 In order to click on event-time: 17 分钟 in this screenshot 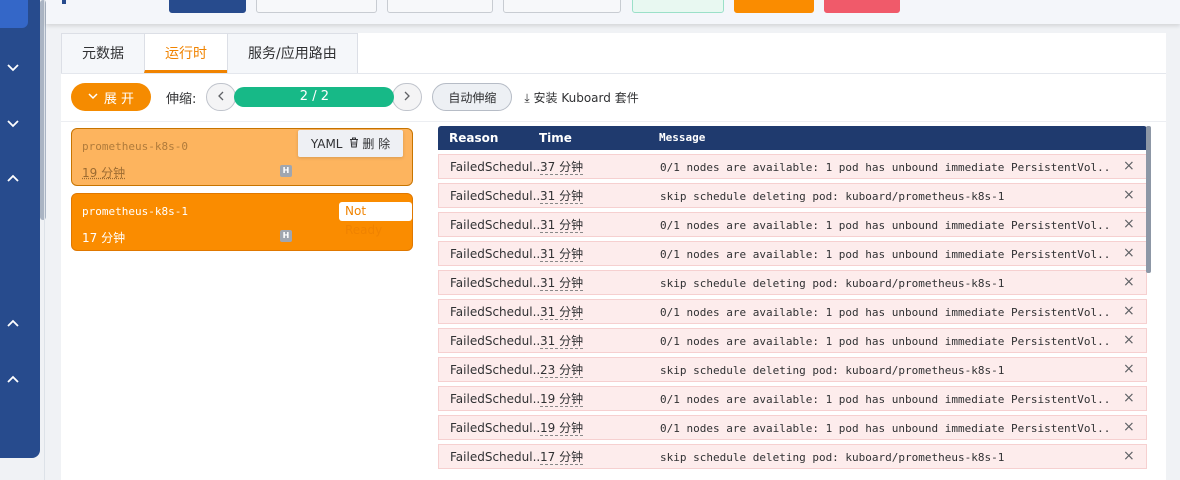, I will do `click(562, 457)`.